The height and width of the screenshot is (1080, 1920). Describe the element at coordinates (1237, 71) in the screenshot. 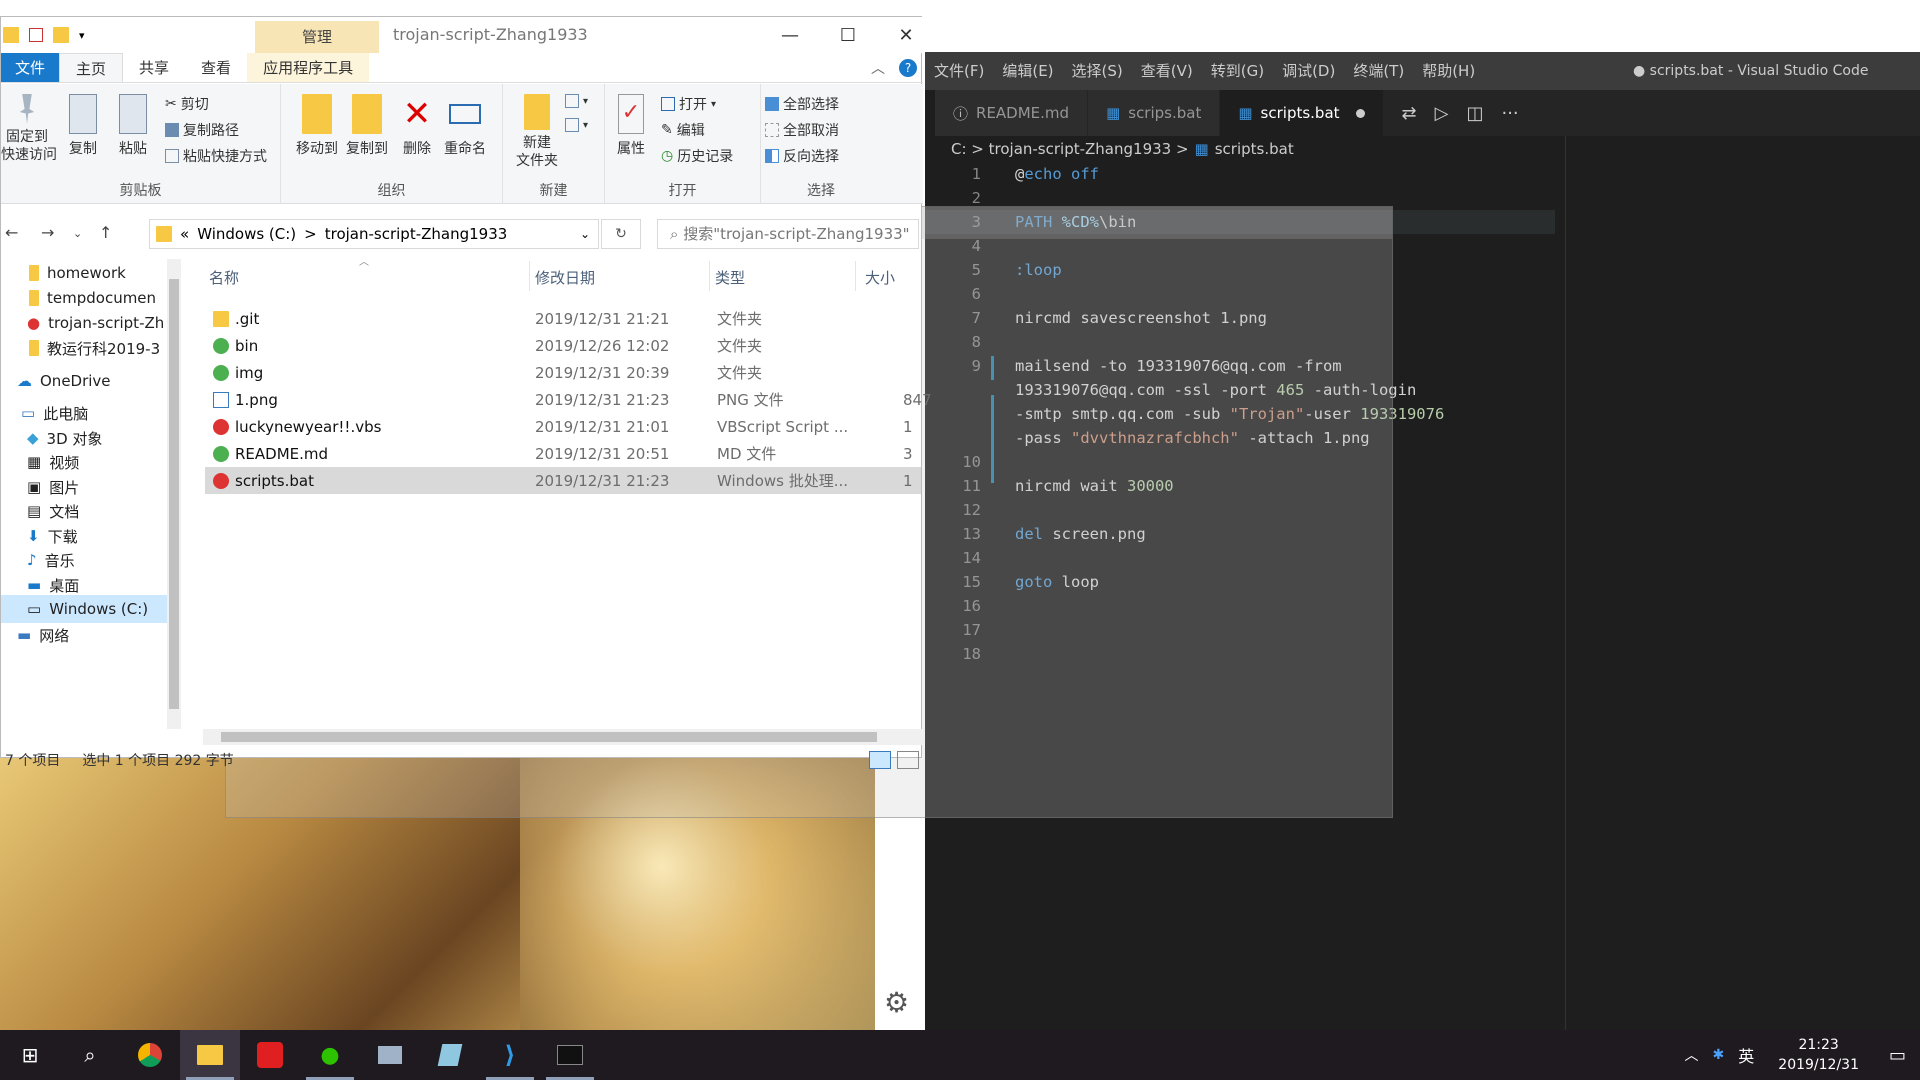

I see `menu-go: 转到(G)` at that location.